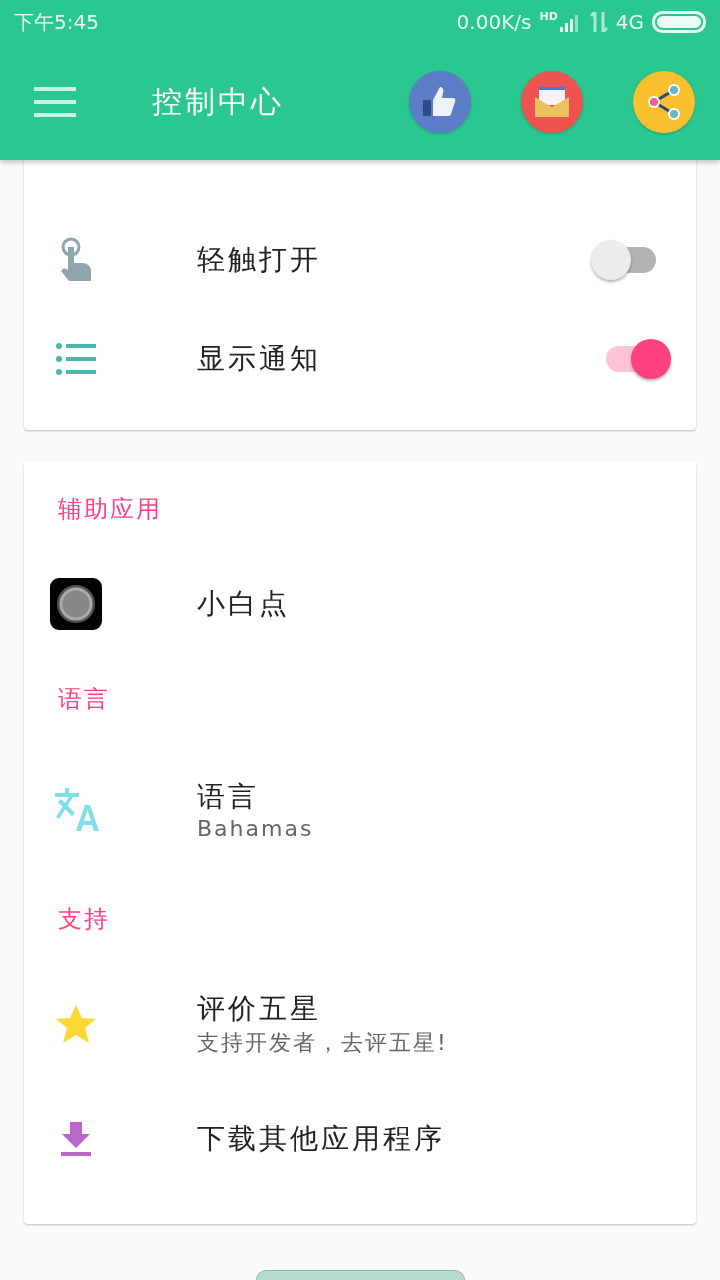 The height and width of the screenshot is (1280, 720). I want to click on menu-icon, so click(55, 102).